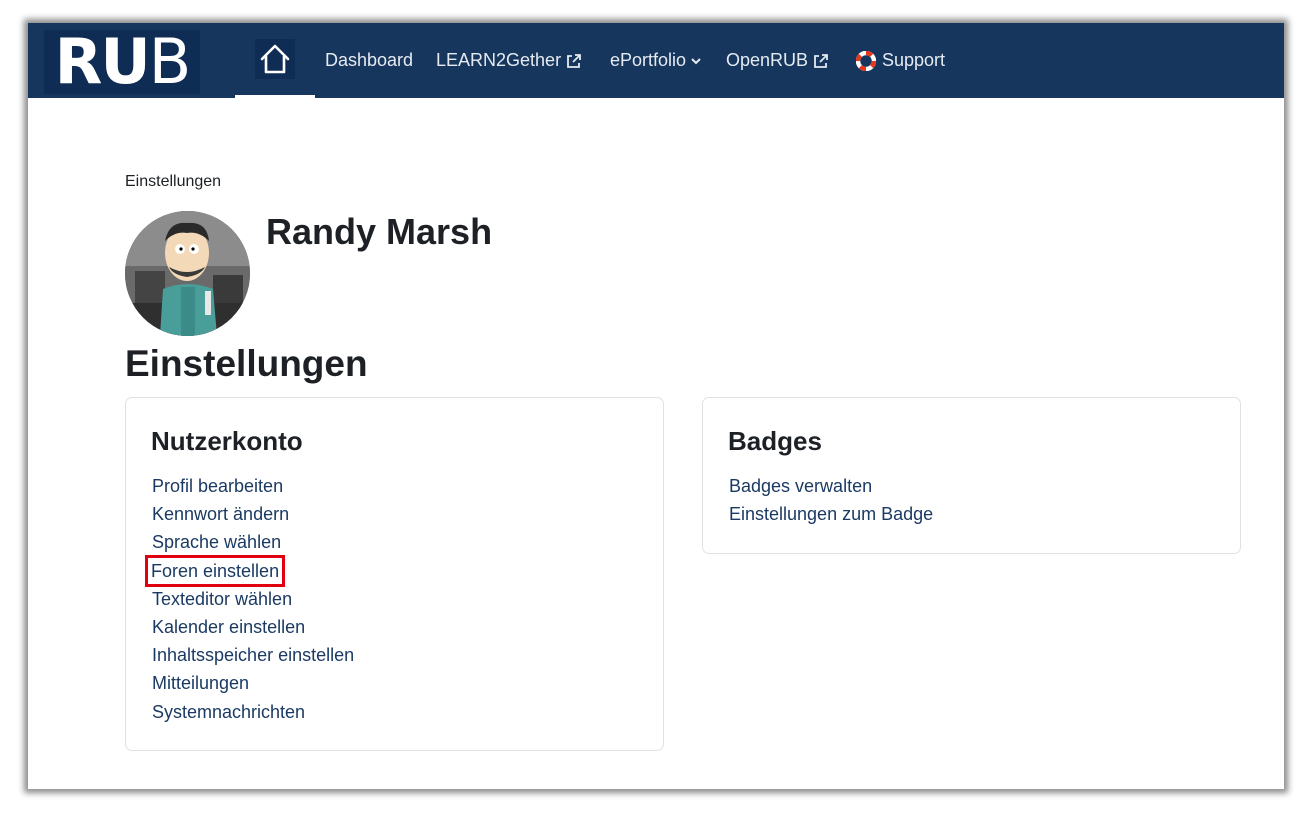  I want to click on logo-text-ru: RU, so click(102, 61).